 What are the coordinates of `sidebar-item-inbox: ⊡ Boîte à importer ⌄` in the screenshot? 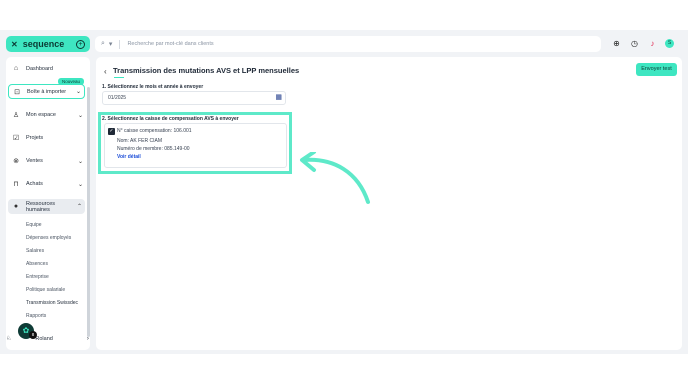 It's located at (46, 91).